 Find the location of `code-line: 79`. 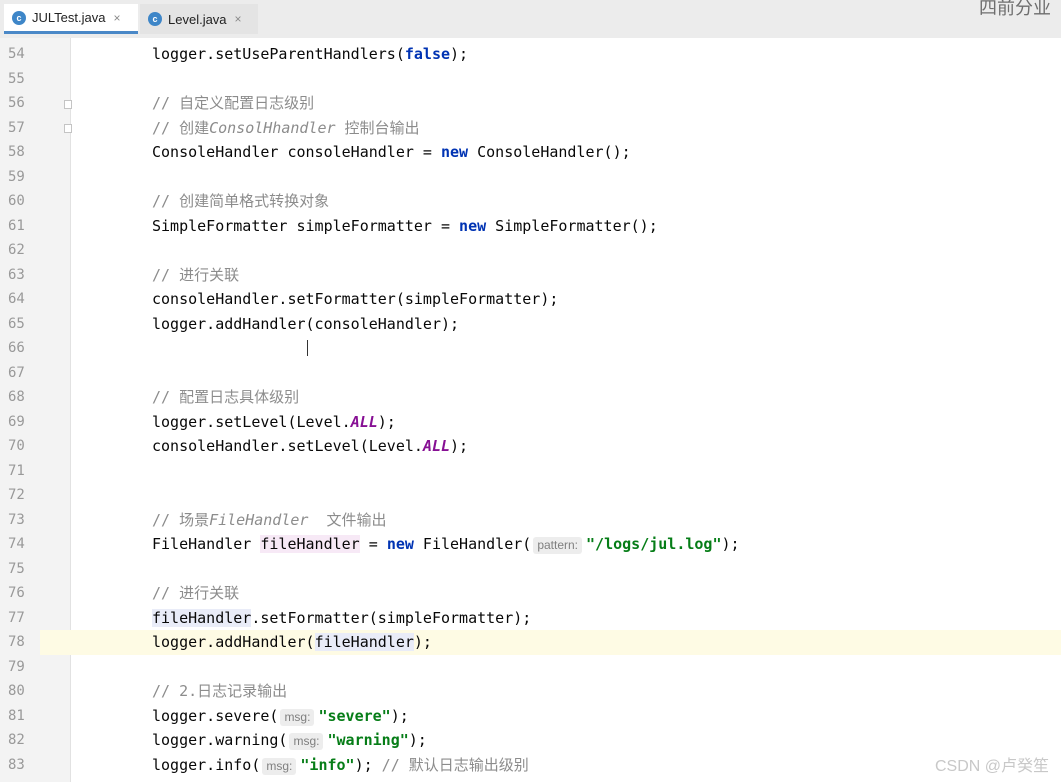

code-line: 79 is located at coordinates (530, 667).